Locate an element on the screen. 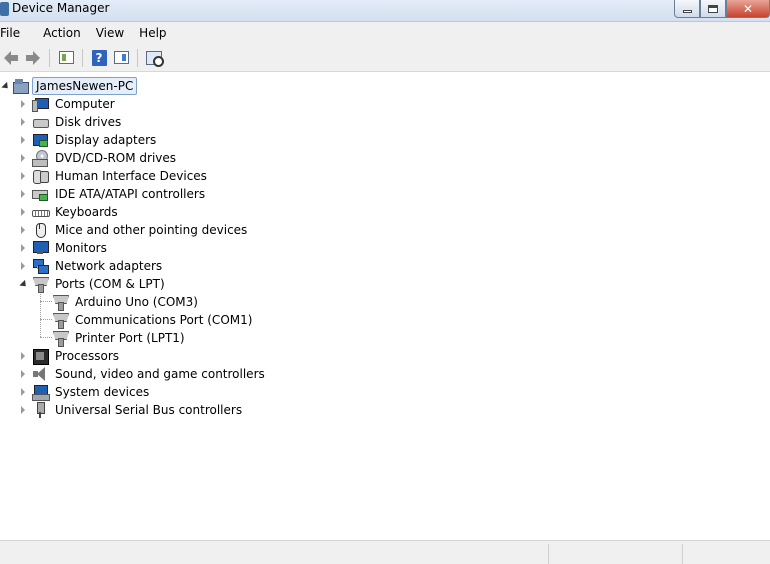 This screenshot has width=770, height=564. back-button is located at coordinates (11, 58).